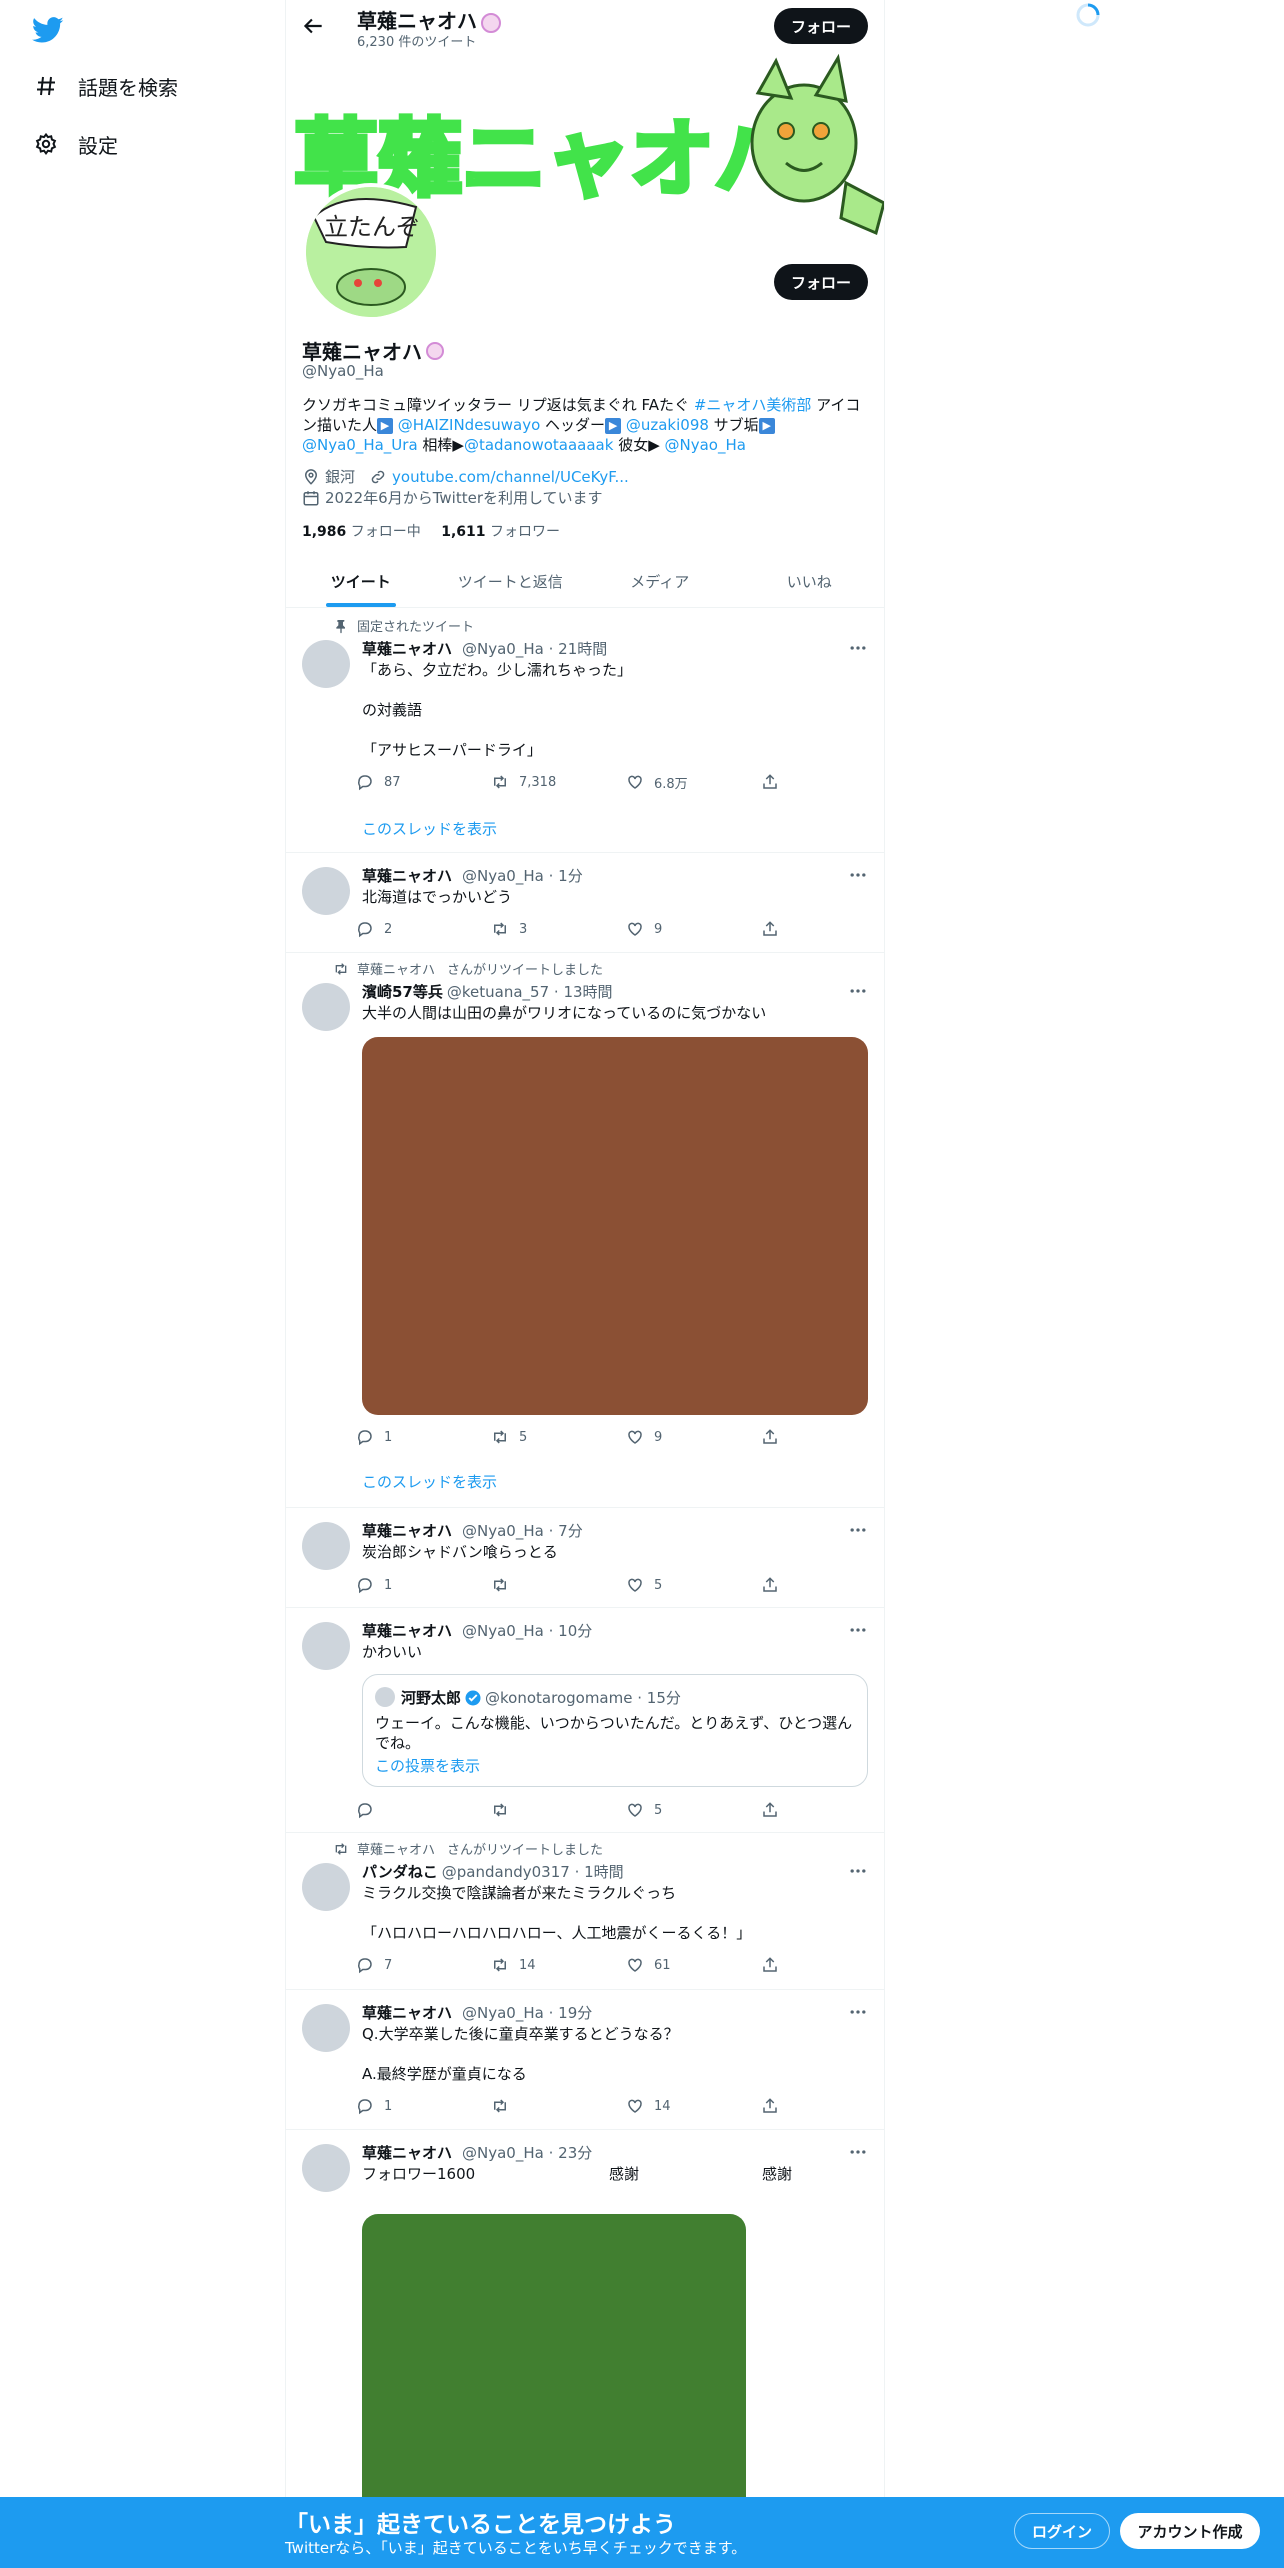 The width and height of the screenshot is (1284, 2568). Describe the element at coordinates (423, 1965) in the screenshot. I see `reply-button: 7` at that location.